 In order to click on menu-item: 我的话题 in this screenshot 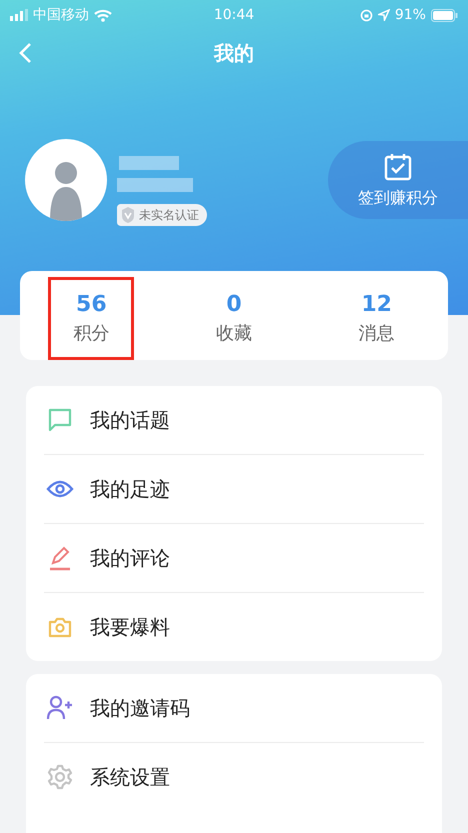, I will do `click(130, 420)`.